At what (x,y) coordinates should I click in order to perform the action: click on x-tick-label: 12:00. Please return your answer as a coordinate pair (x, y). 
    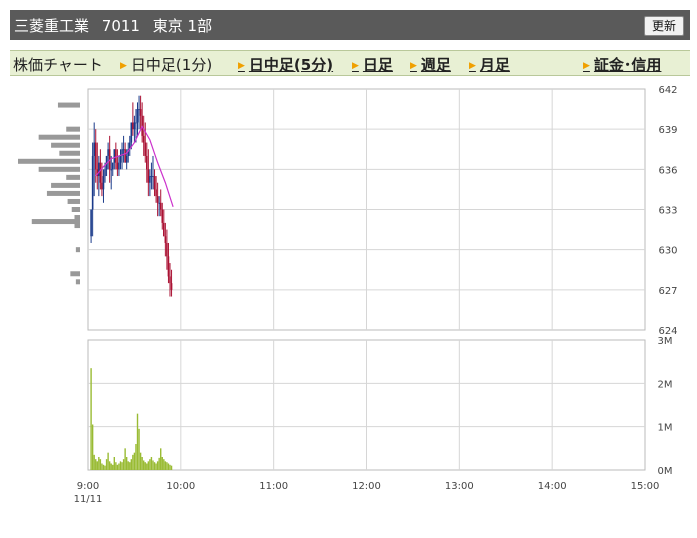
    Looking at the image, I should click on (366, 486).